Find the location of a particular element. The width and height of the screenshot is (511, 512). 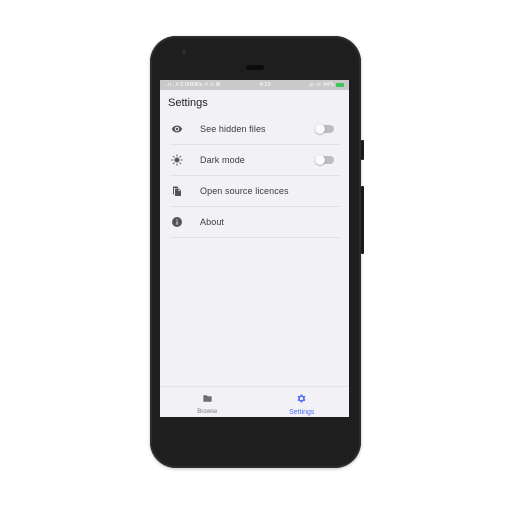

nav-settings: Settings is located at coordinates (302, 402).